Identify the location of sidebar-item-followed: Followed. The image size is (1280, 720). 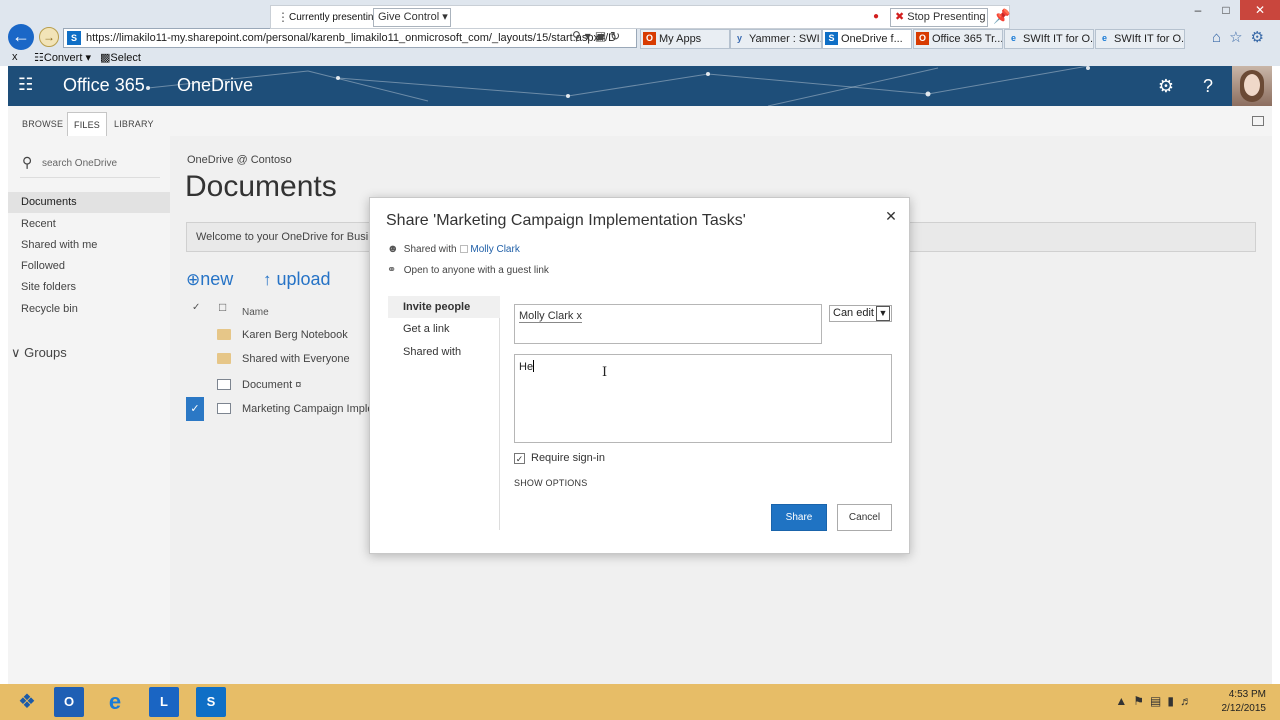
(89, 266).